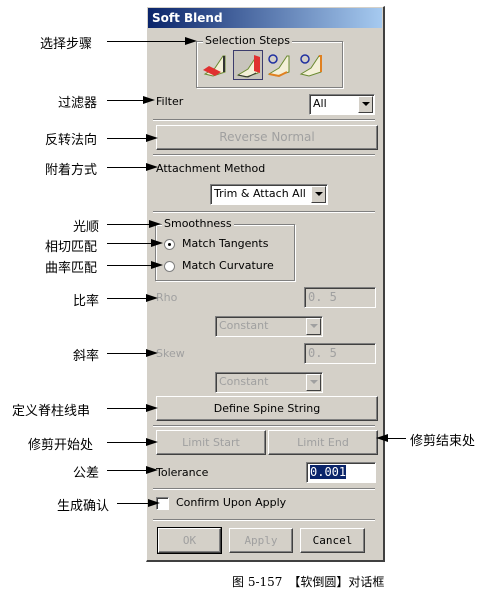 Image resolution: width=504 pixels, height=593 pixels. I want to click on step-first-tangent-curve-button, so click(280, 65).